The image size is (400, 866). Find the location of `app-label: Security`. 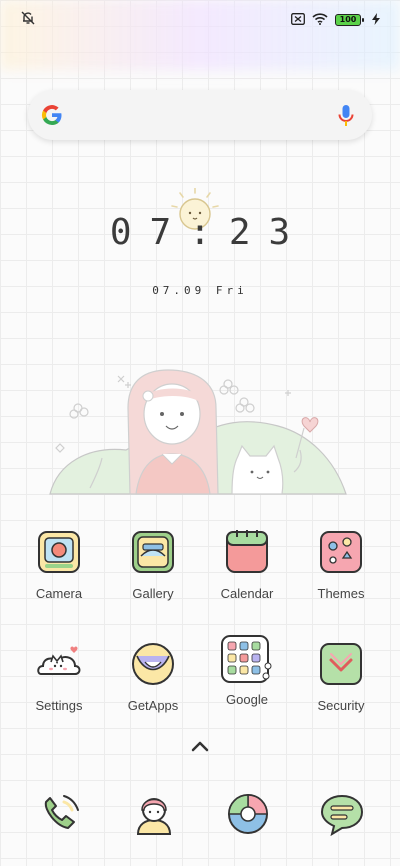

app-label: Security is located at coordinates (341, 705).